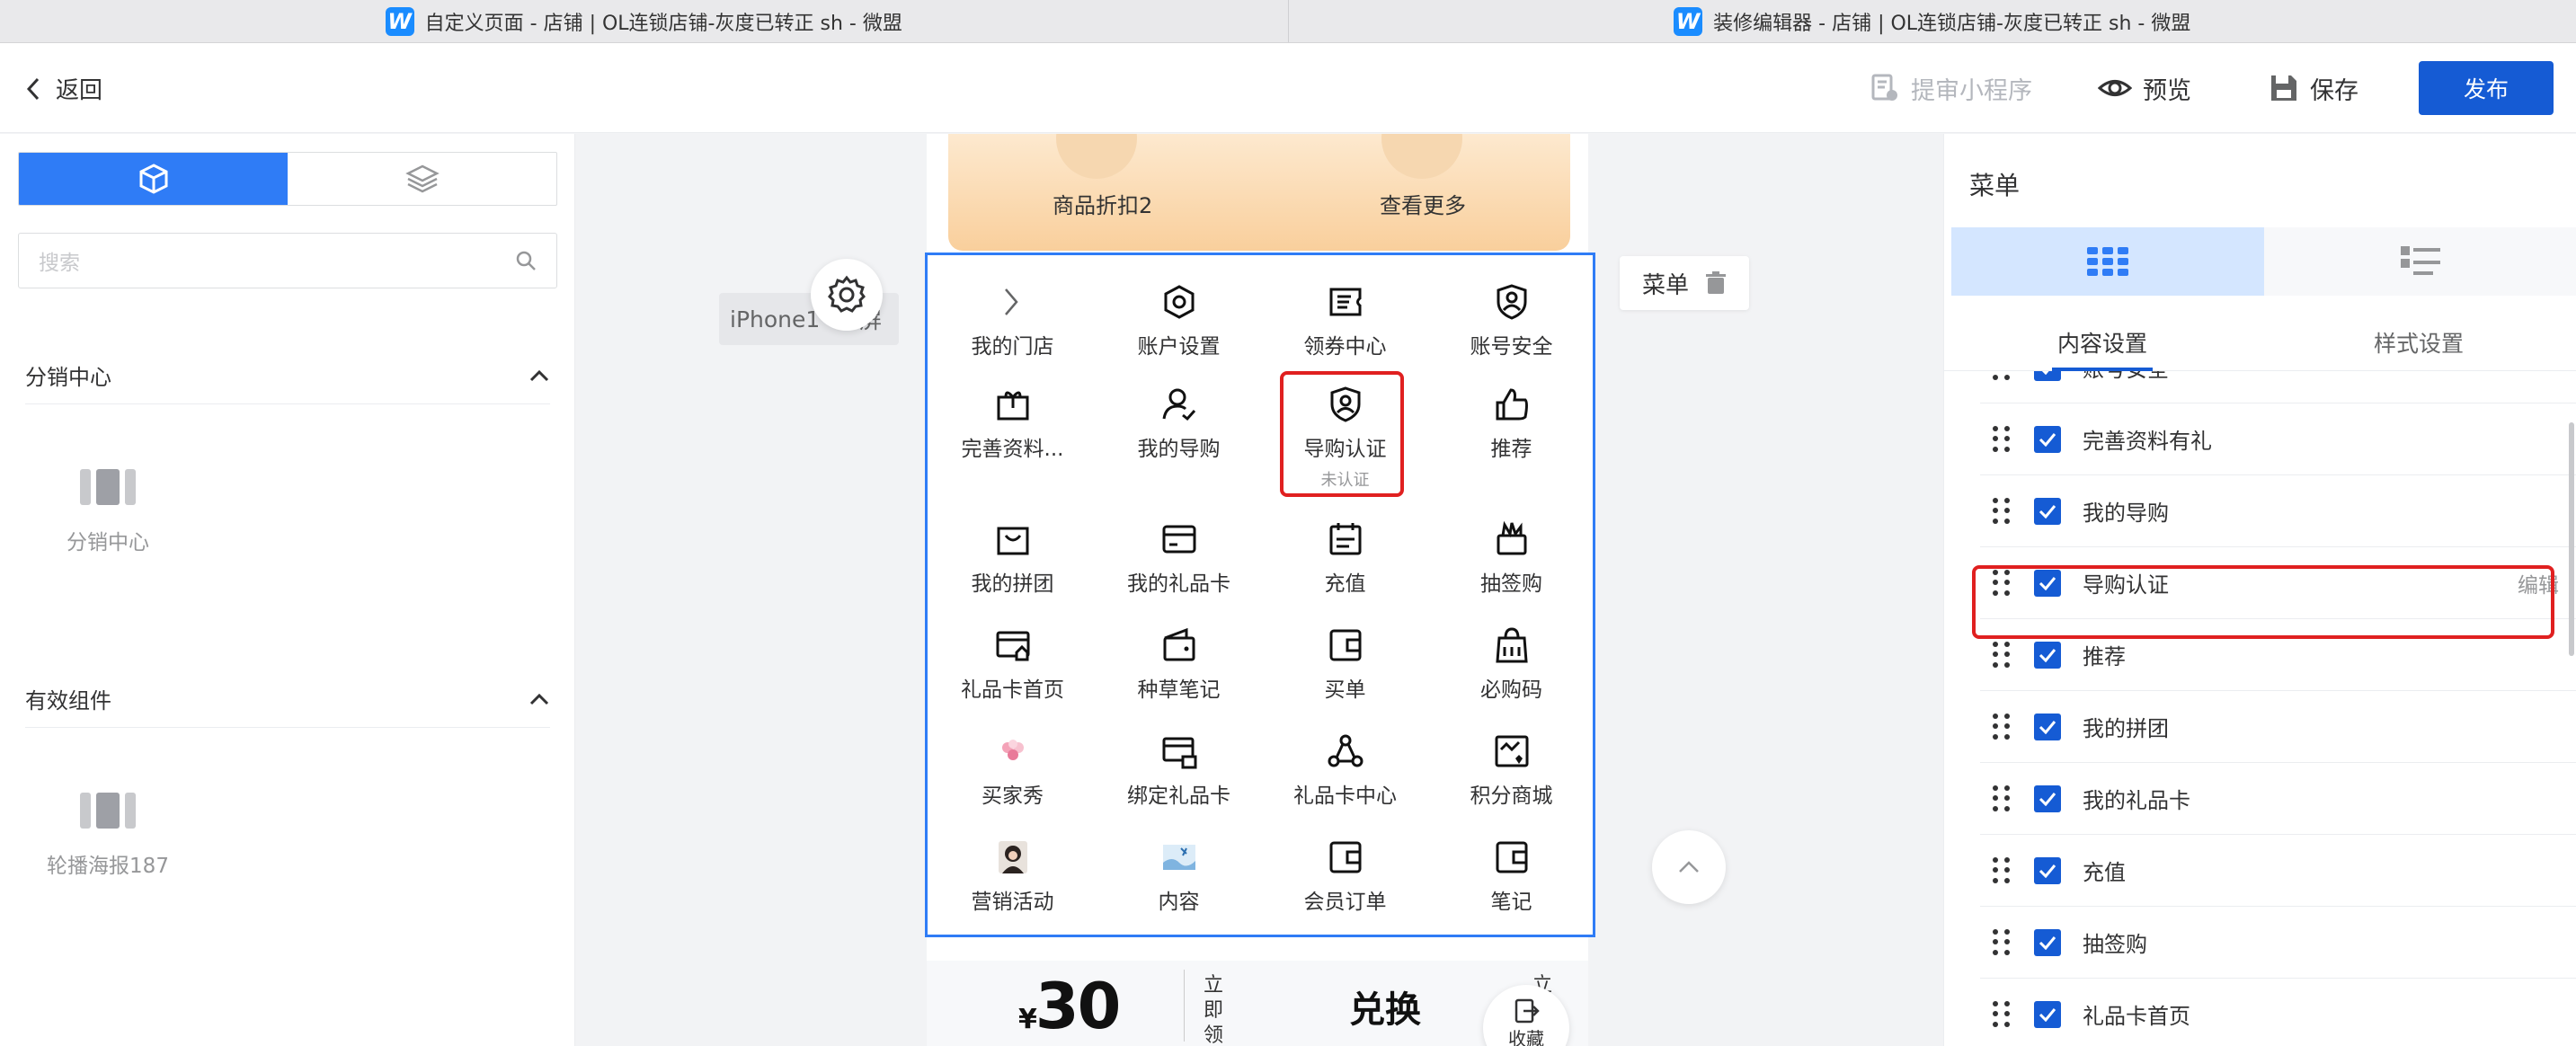 The height and width of the screenshot is (1046, 2576). What do you see at coordinates (1511, 664) in the screenshot?
I see `menu-item: 必购码` at bounding box center [1511, 664].